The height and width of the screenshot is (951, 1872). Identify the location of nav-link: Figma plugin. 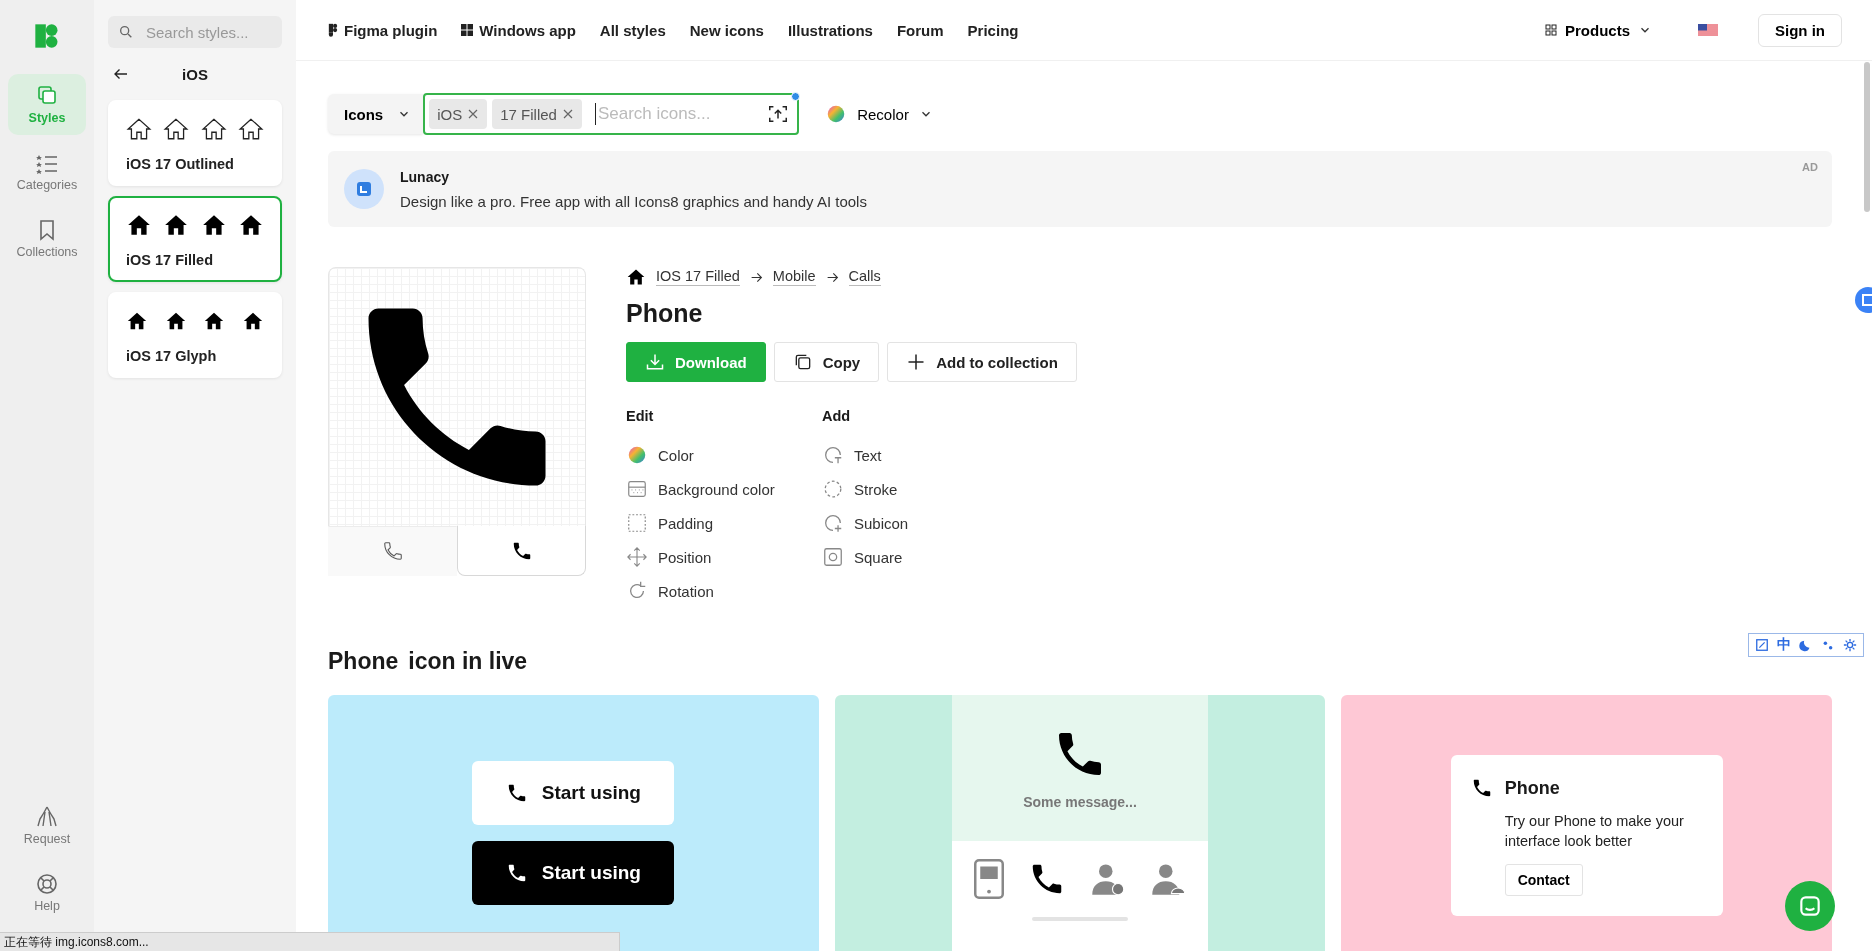
(383, 30).